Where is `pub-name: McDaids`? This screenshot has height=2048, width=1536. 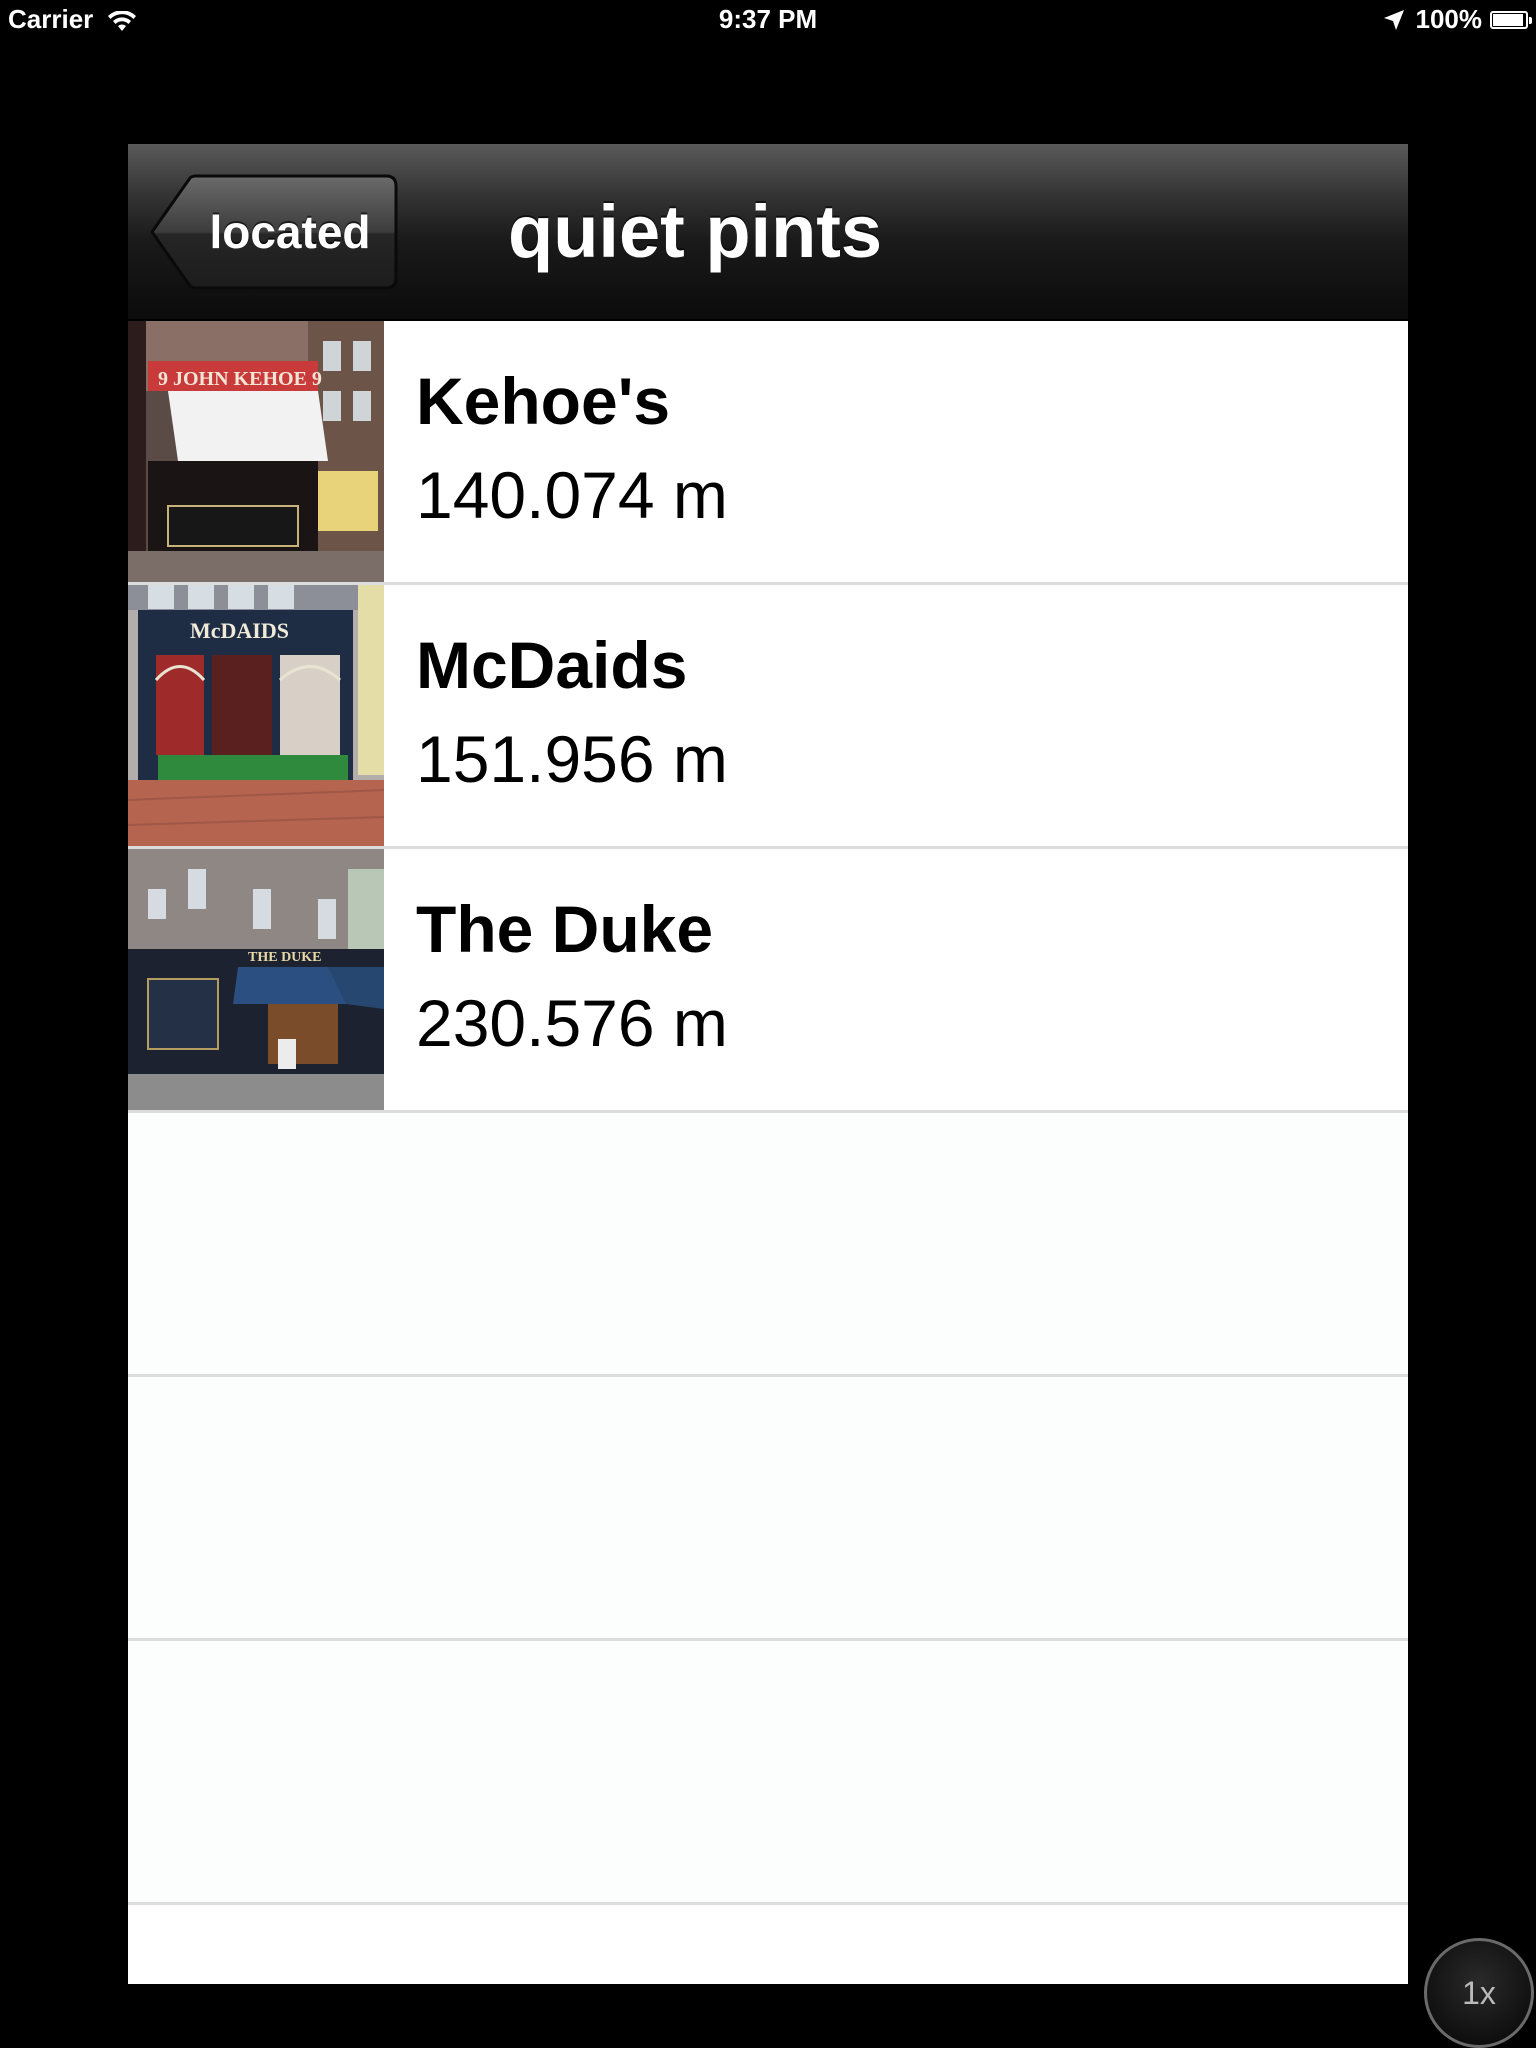
pub-name: McDaids is located at coordinates (552, 665).